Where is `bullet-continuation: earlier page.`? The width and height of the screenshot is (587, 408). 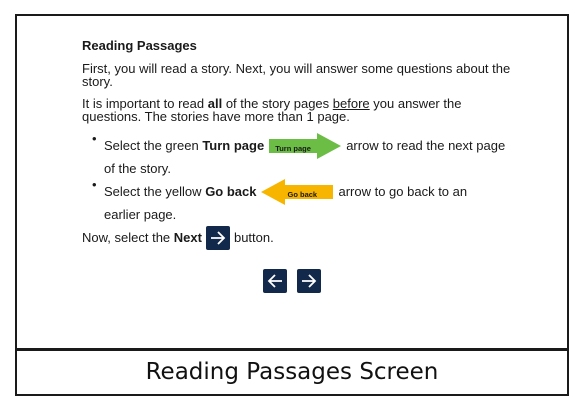
bullet-continuation: earlier page. is located at coordinates (140, 214).